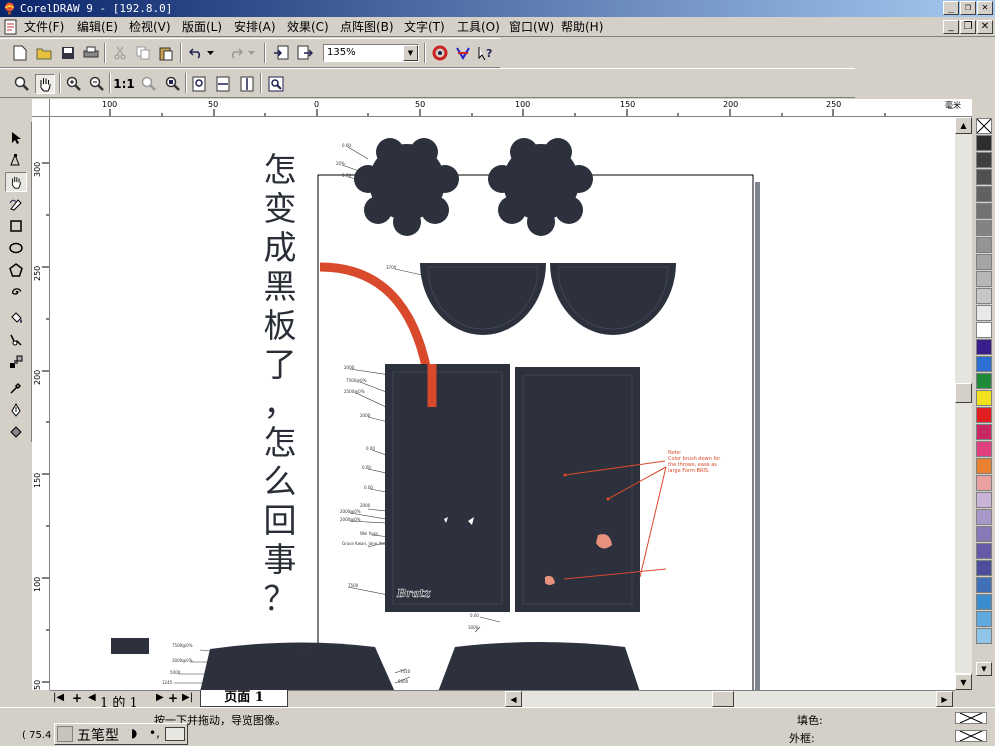  Describe the element at coordinates (984, 669) in the screenshot. I see `palette-scroll-down-icon: ▼` at that location.